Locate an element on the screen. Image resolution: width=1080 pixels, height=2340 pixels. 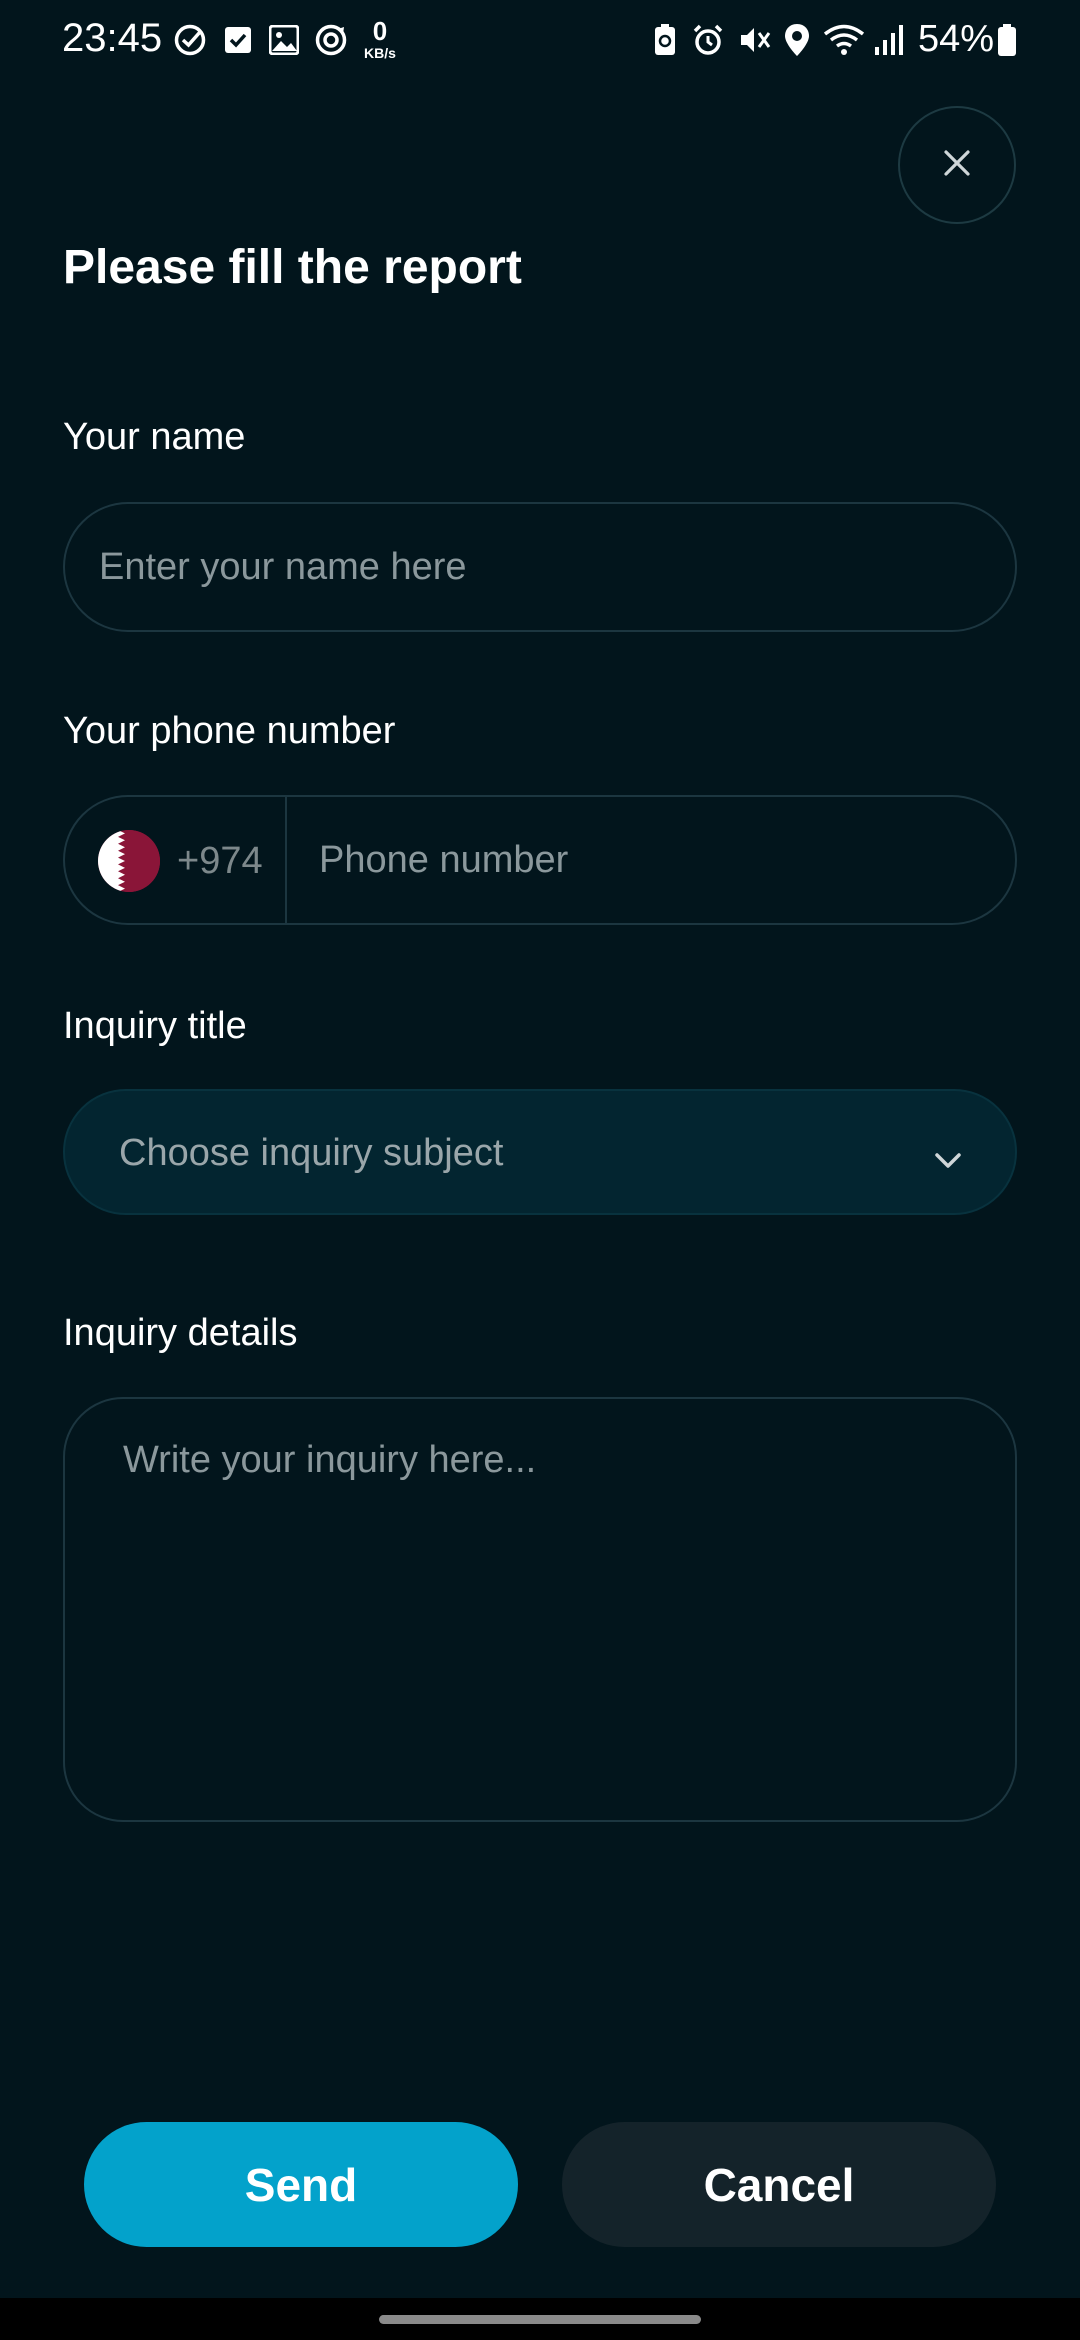
inquiry-title-label: Inquiry title is located at coordinates (155, 1026).